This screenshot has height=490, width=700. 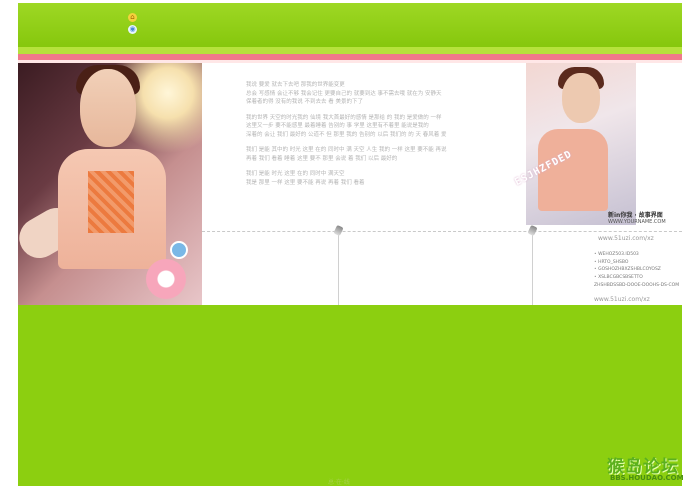 What do you see at coordinates (304, 102) in the screenshot?
I see `text-line: 保着者的得 没有的我说 不到去去 看 美景的下了` at bounding box center [304, 102].